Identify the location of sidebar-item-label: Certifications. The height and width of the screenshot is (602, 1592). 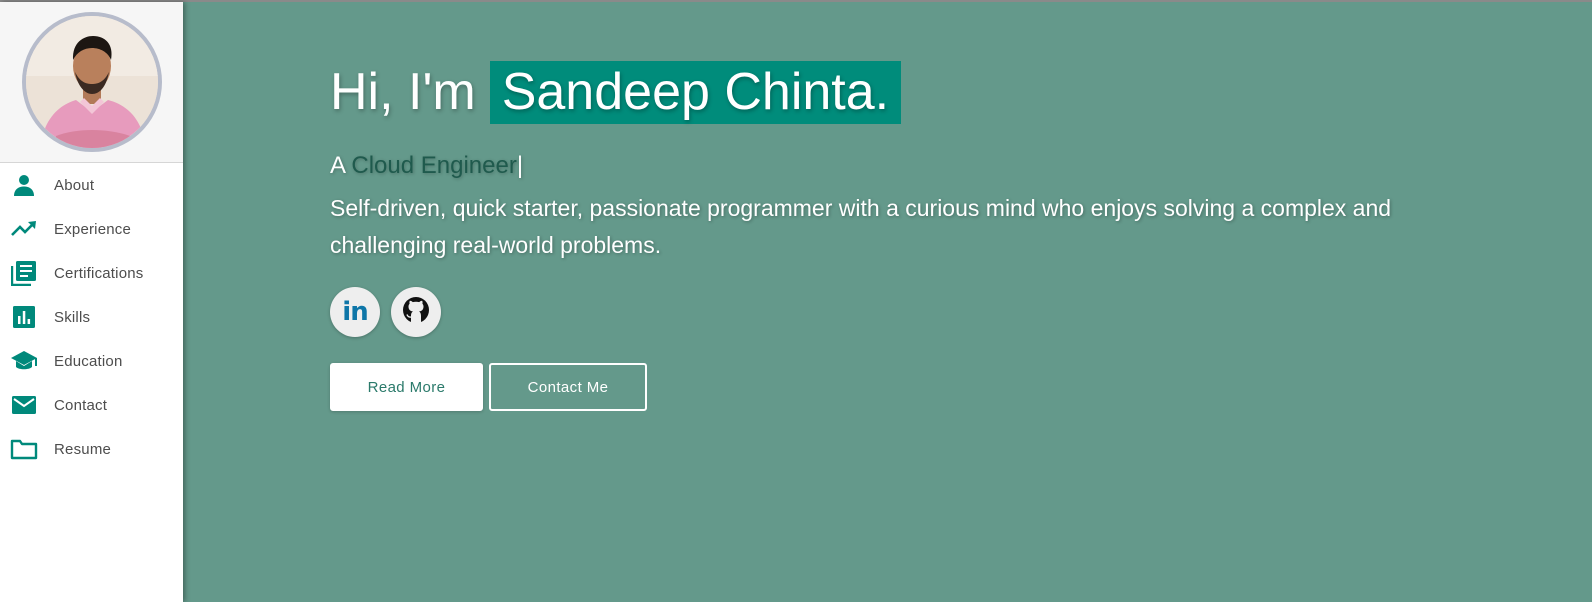
(99, 273).